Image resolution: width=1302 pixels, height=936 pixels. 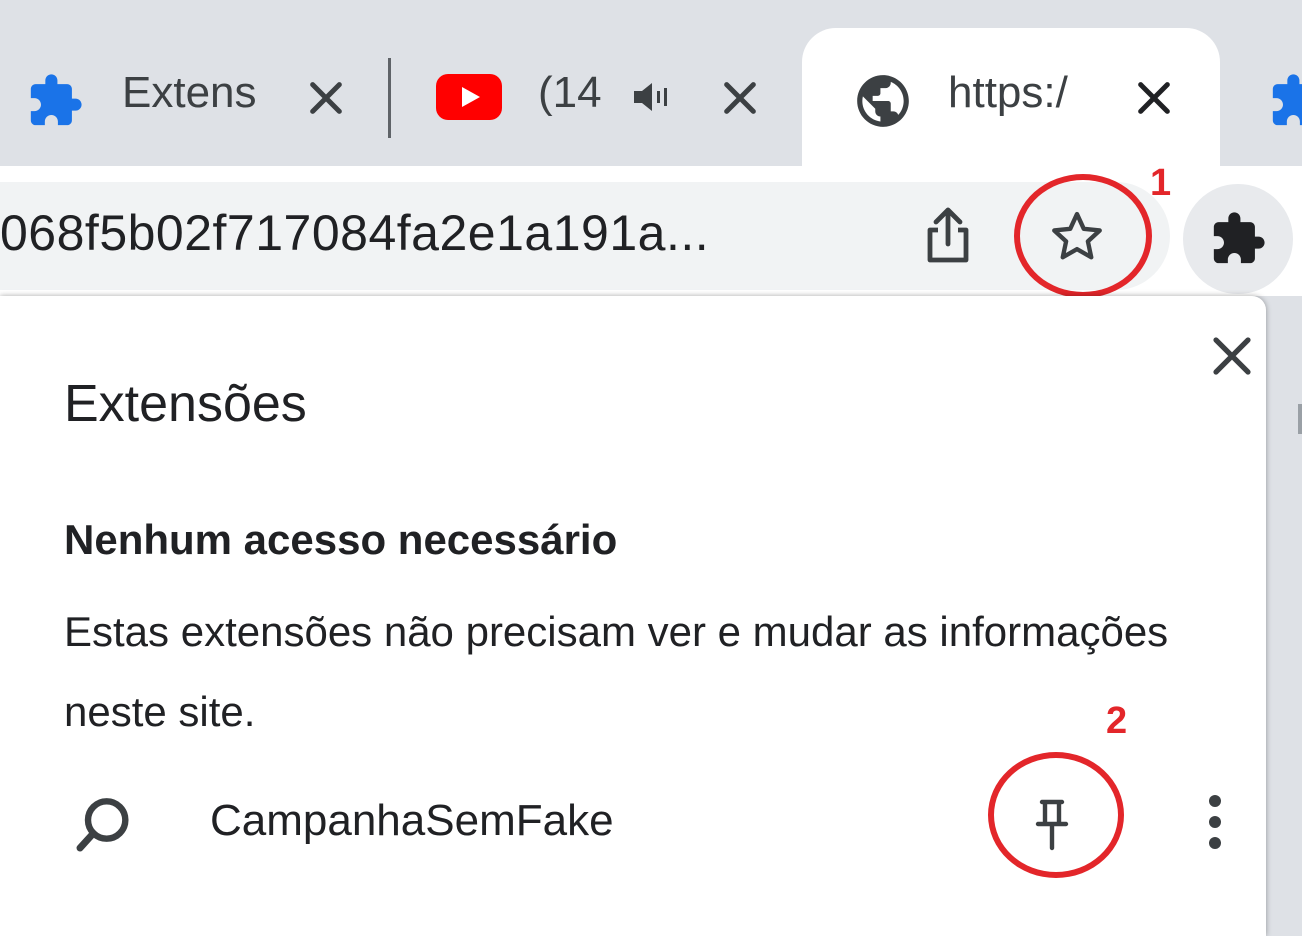 What do you see at coordinates (102, 825) in the screenshot?
I see `magnifier-icon` at bounding box center [102, 825].